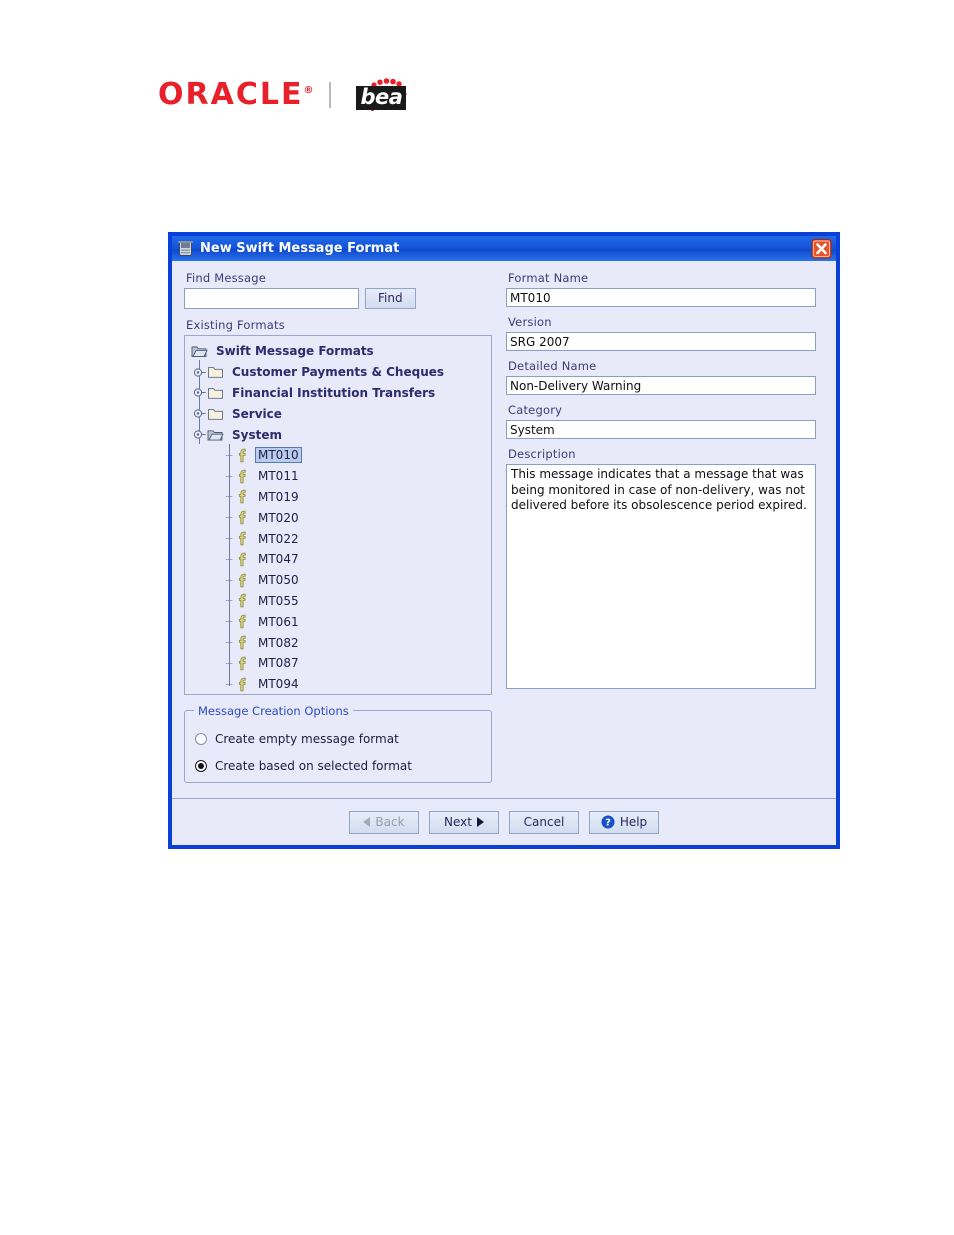 The image size is (954, 1235). I want to click on find-message-input, so click(271, 298).